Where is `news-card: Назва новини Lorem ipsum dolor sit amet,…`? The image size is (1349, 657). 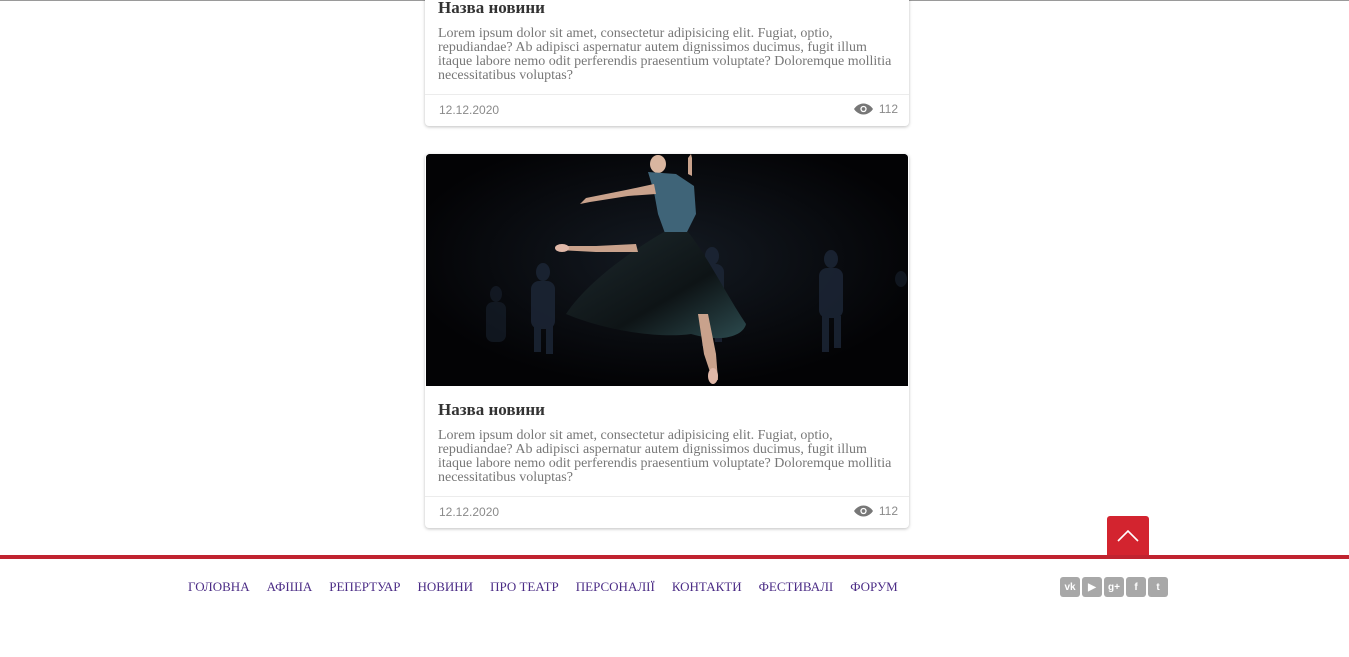 news-card: Назва новини Lorem ipsum dolor sit amet,… is located at coordinates (667, 63).